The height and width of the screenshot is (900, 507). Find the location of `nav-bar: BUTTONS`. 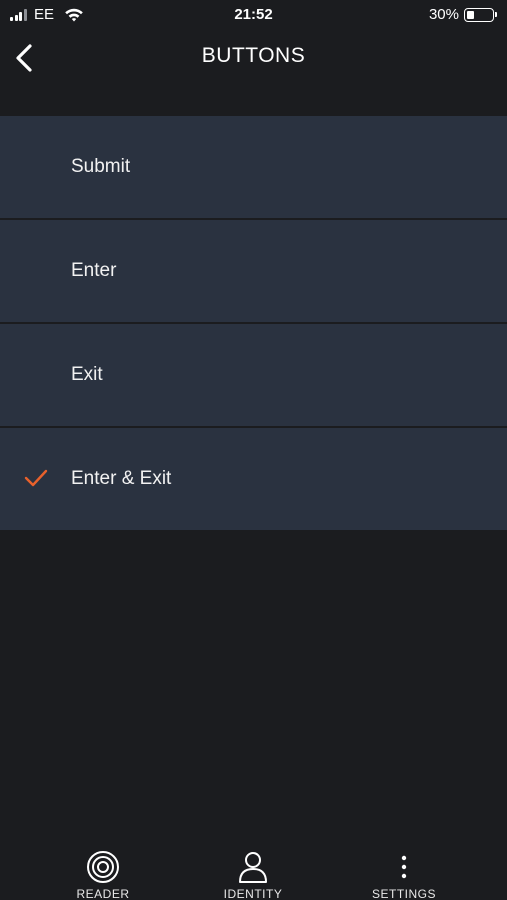

nav-bar: BUTTONS is located at coordinates (253, 58).